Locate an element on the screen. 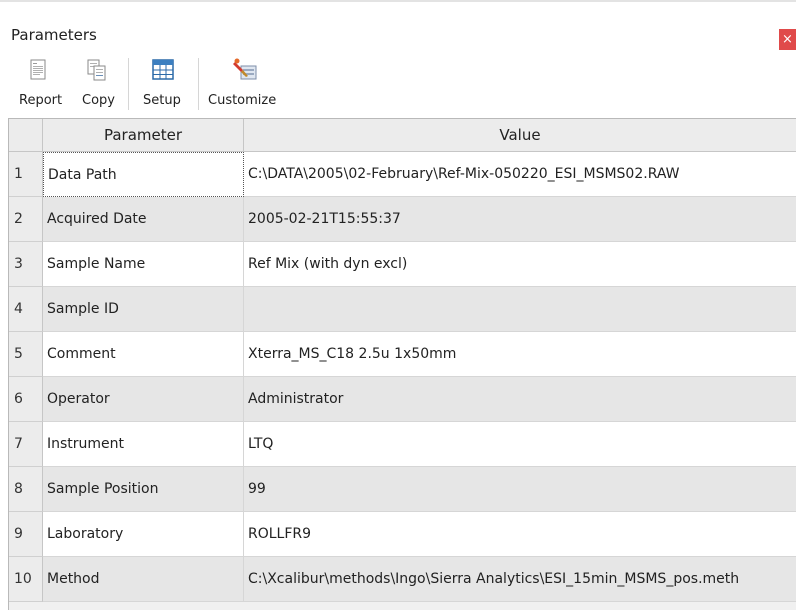  parameter-cell: Instrument is located at coordinates (143, 444).